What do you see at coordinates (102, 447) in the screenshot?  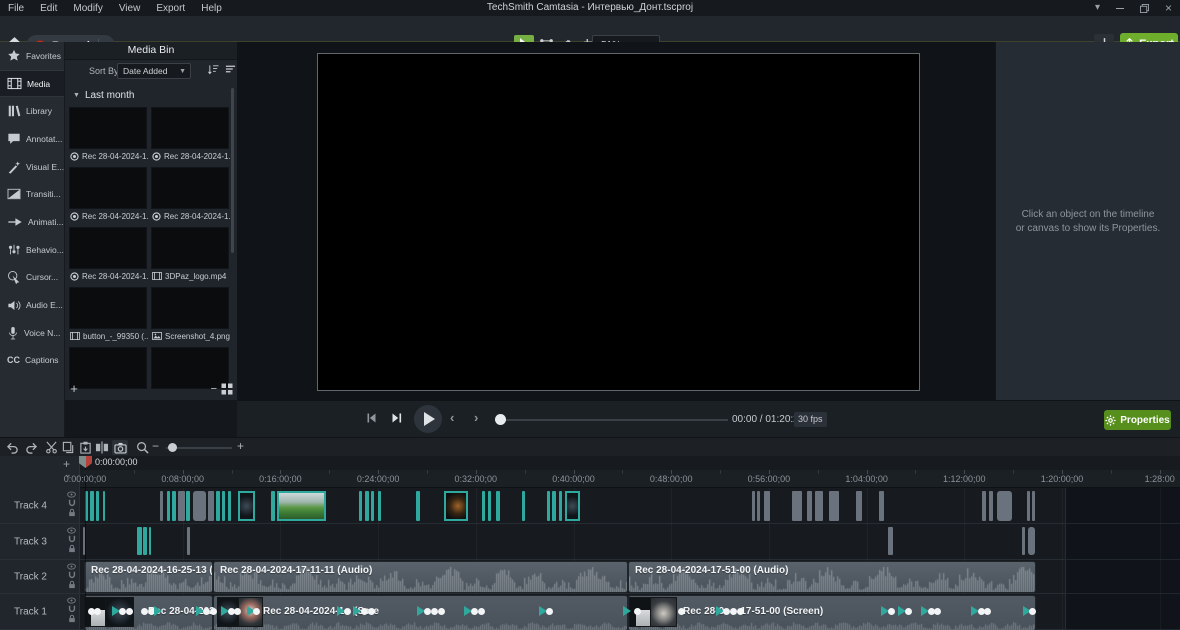 I see `split-icon` at bounding box center [102, 447].